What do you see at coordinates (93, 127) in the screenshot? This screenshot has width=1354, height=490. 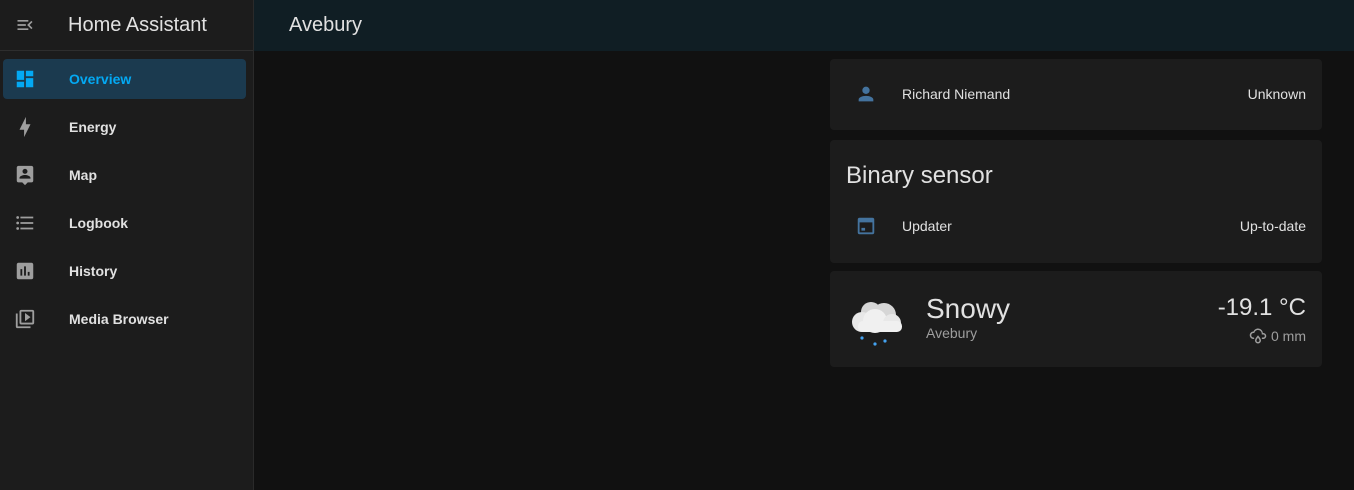 I see `sidebar-item-label: Energy` at bounding box center [93, 127].